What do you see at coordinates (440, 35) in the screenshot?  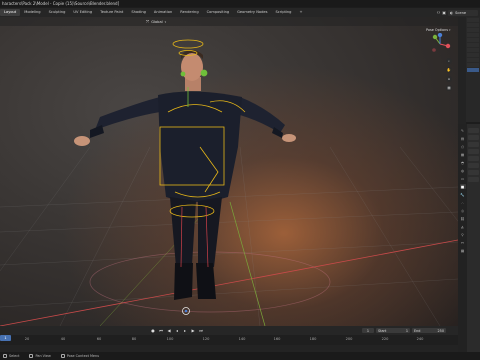 I see `gizmo-z-axis` at bounding box center [440, 35].